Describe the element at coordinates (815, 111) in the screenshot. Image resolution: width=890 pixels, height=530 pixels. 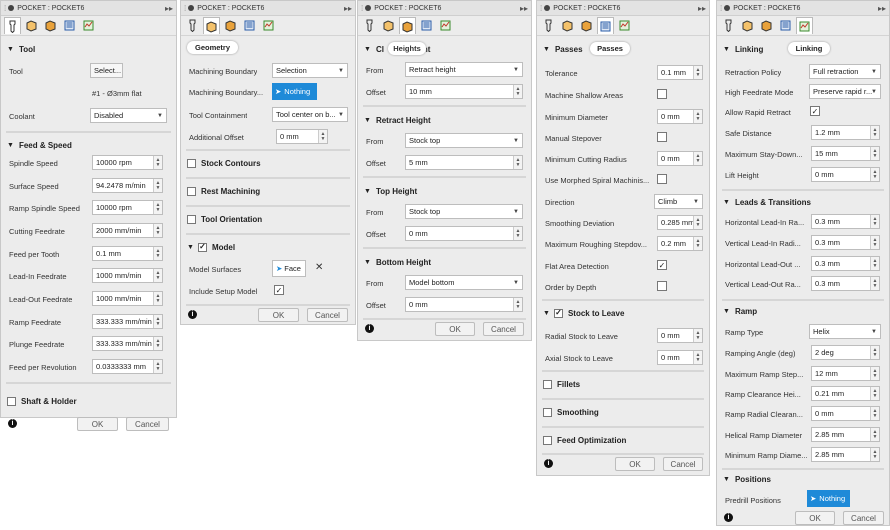
I see `allow-rapid-checkbox: ✓` at that location.